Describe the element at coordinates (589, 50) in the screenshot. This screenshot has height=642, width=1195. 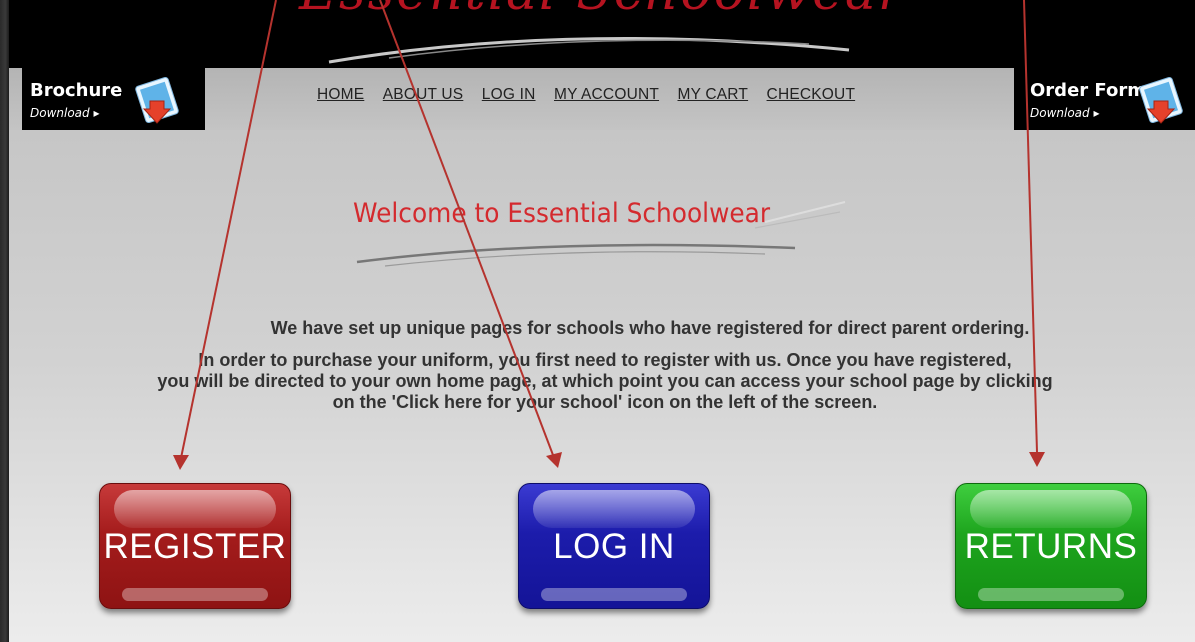
I see `logo-swoosh` at that location.